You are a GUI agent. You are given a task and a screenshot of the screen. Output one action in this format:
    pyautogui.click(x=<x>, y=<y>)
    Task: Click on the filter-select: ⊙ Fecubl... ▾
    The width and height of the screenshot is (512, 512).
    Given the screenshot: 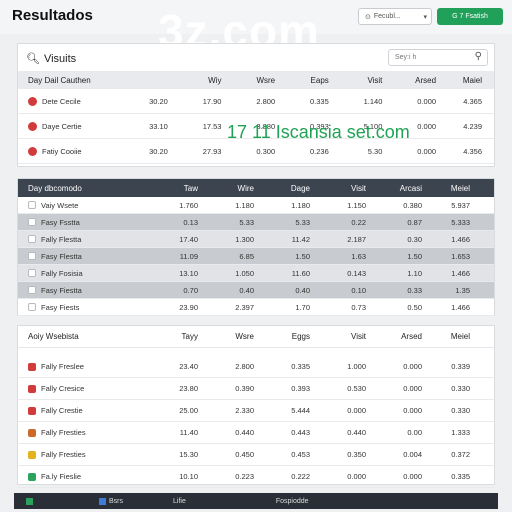 What is the action you would take?
    pyautogui.click(x=395, y=16)
    